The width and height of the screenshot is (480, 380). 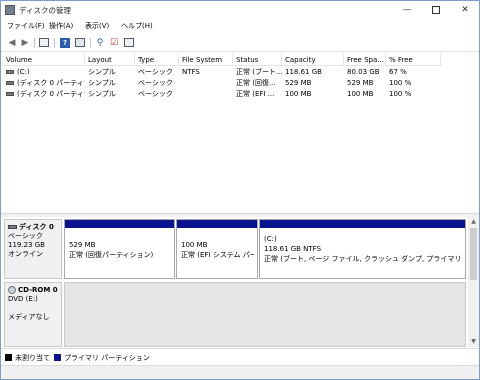 I want to click on column-header-percent-free: % Free, so click(x=413, y=60).